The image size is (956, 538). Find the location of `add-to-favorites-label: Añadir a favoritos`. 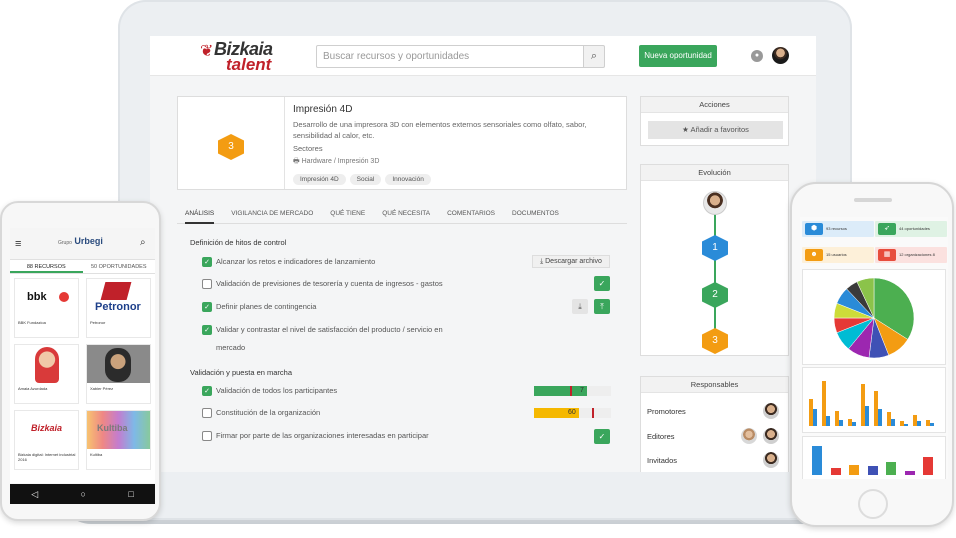

add-to-favorites-label: Añadir a favoritos is located at coordinates (719, 129).